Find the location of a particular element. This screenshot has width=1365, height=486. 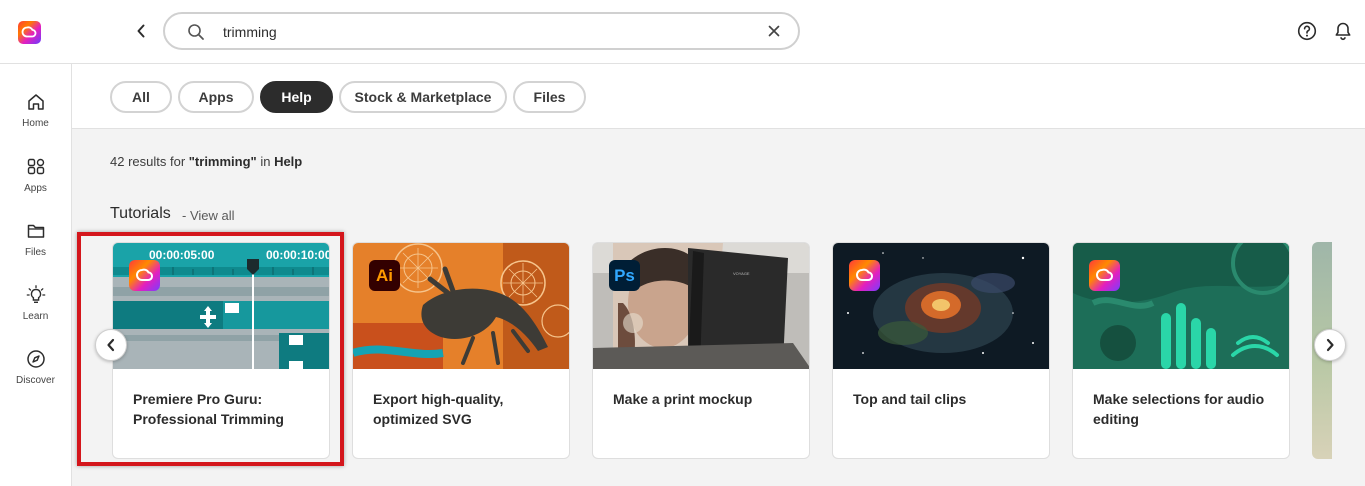

carousel-next-button is located at coordinates (1330, 345).